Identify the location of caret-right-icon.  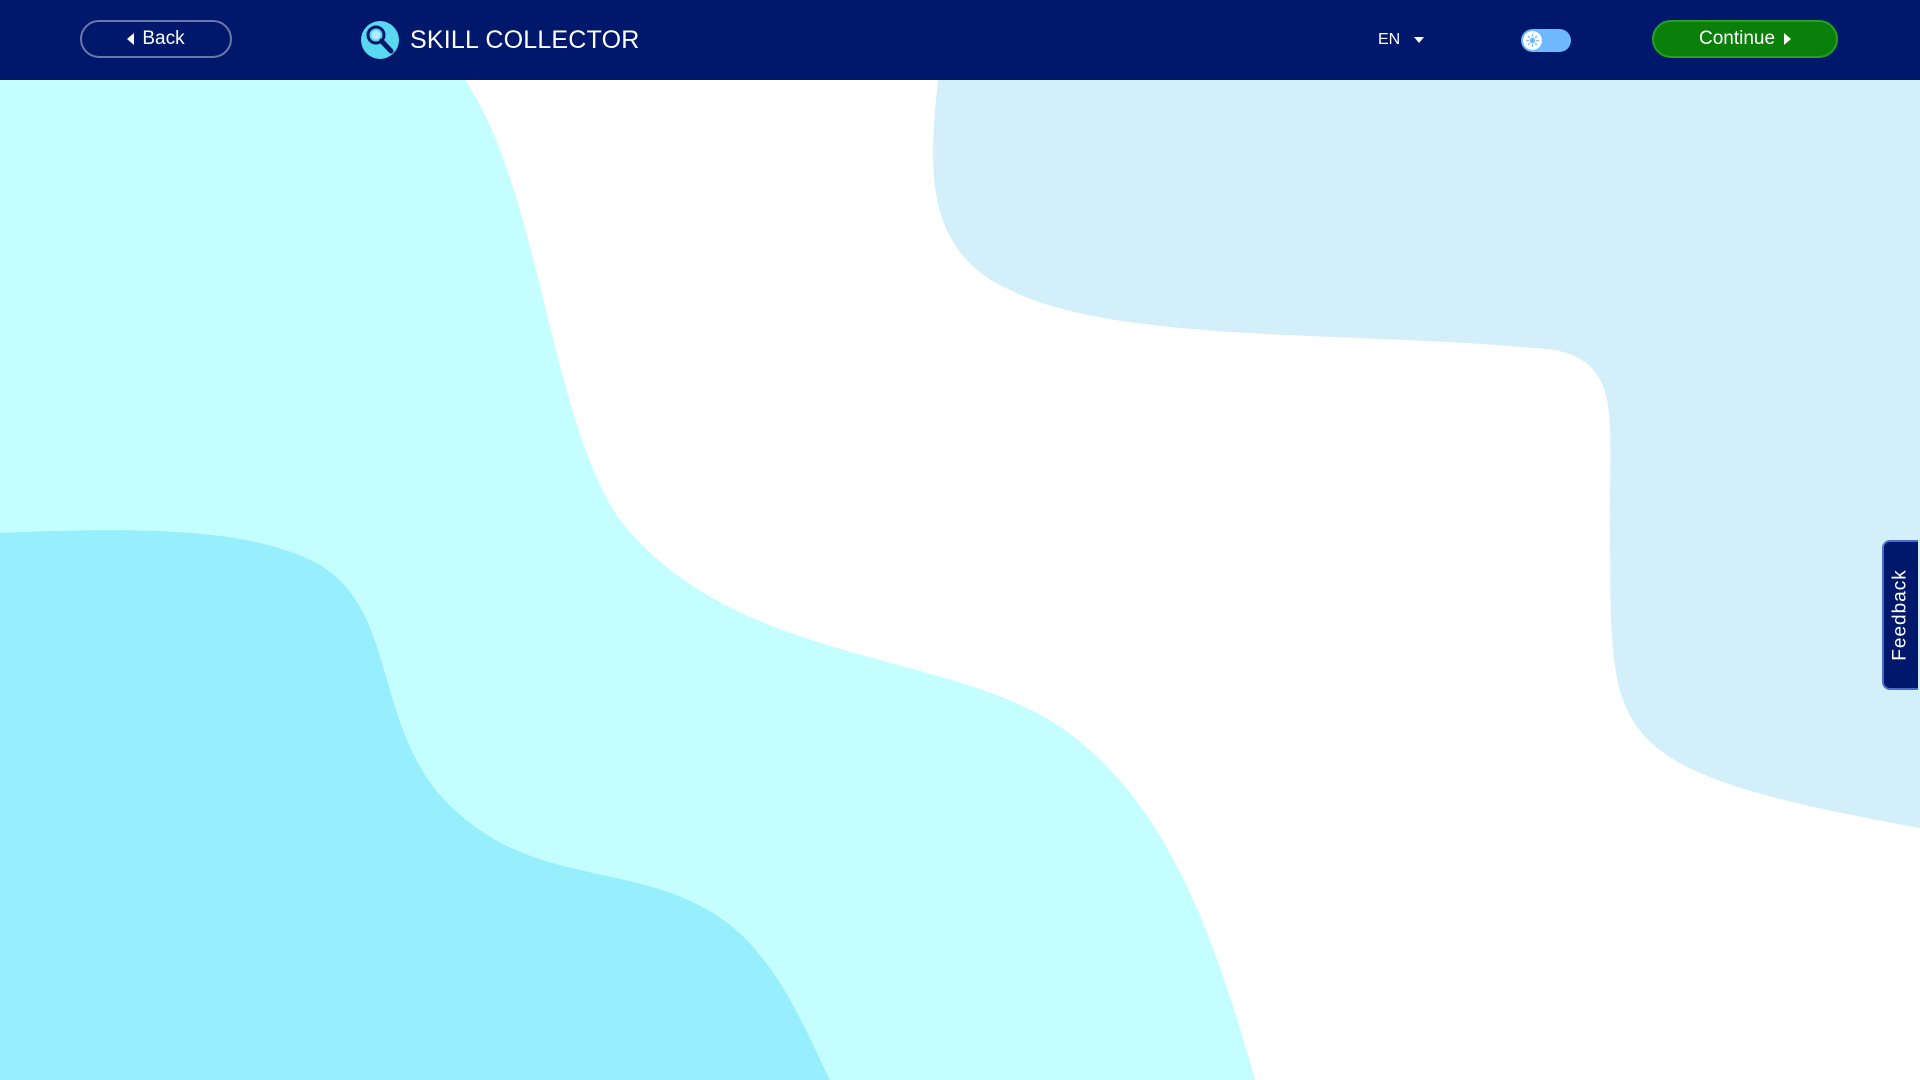
(1788, 39).